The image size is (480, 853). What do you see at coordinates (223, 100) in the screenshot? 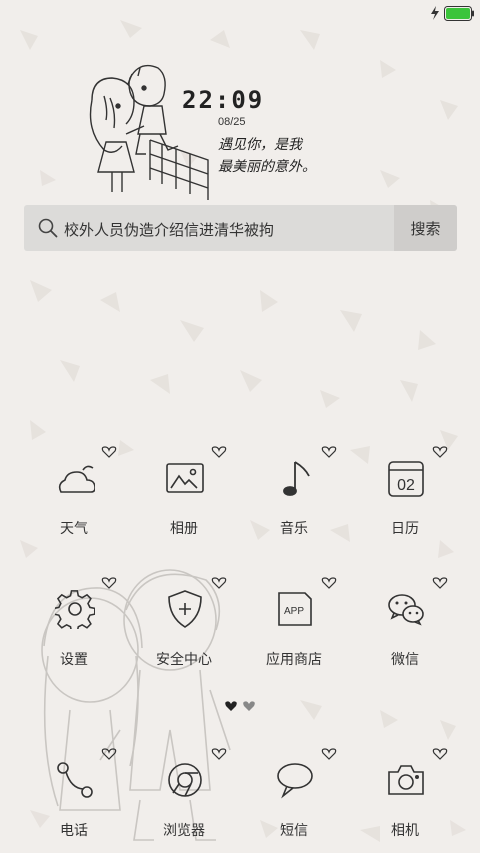
I see `clock-time: 22:09` at bounding box center [223, 100].